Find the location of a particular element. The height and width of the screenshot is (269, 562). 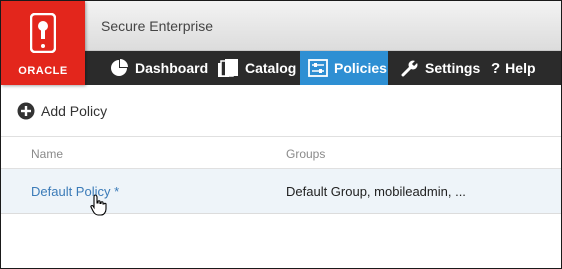

add-policy-label: Add Policy is located at coordinates (74, 111).